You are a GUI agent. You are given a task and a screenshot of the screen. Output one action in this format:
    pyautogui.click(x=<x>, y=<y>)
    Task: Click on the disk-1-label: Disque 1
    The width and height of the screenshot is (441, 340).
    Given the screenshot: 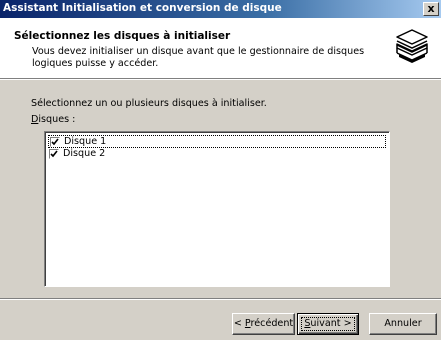 What is the action you would take?
    pyautogui.click(x=85, y=141)
    